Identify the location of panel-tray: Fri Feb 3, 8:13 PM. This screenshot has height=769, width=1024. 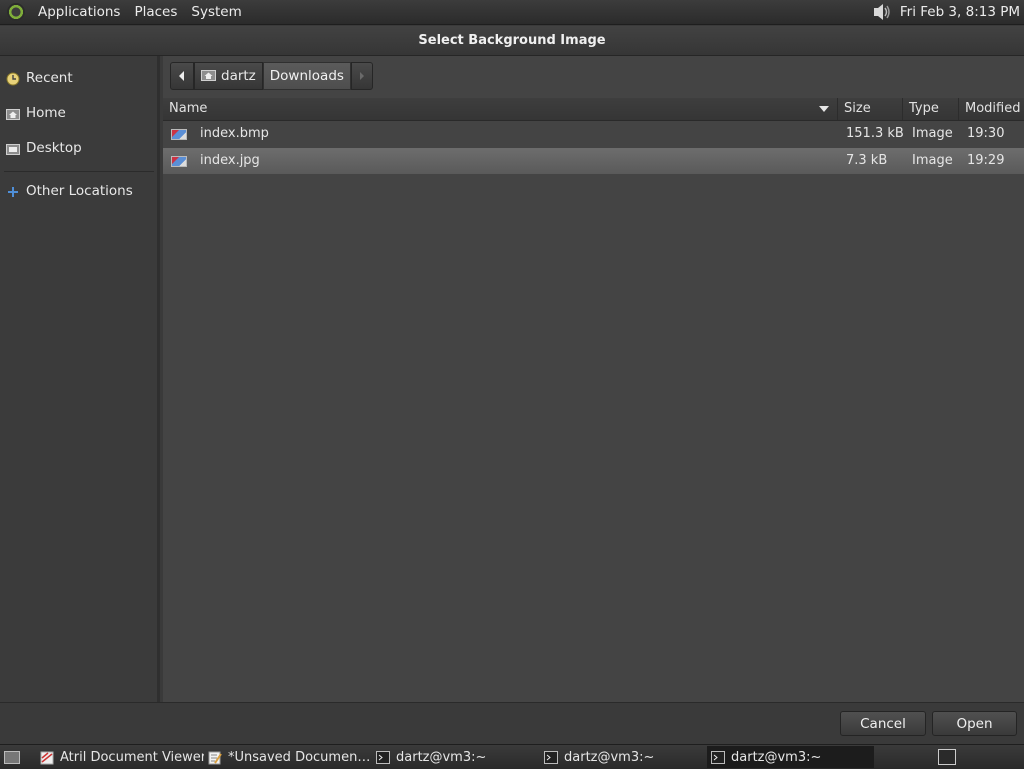
(945, 12).